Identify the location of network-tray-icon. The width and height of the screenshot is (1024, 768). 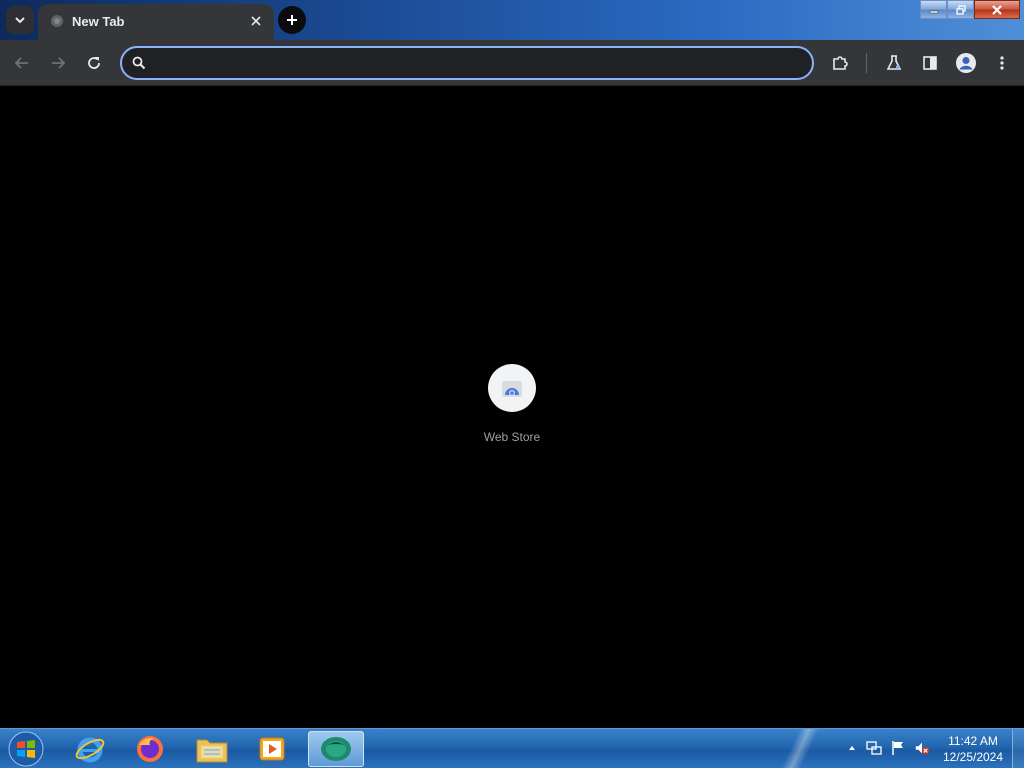
(874, 748).